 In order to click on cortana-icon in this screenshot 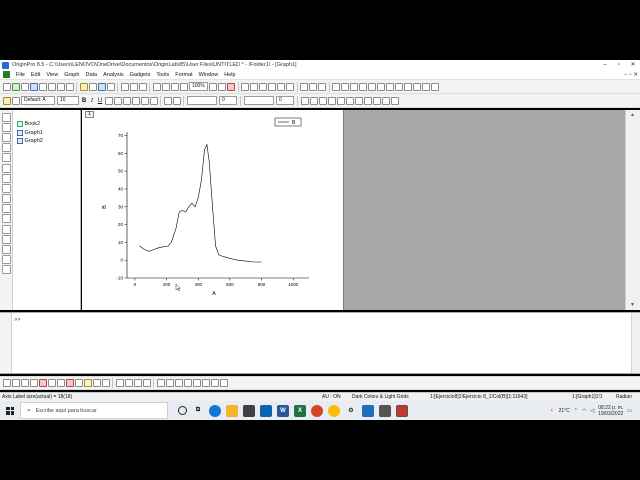, I will do `click(182, 410)`.